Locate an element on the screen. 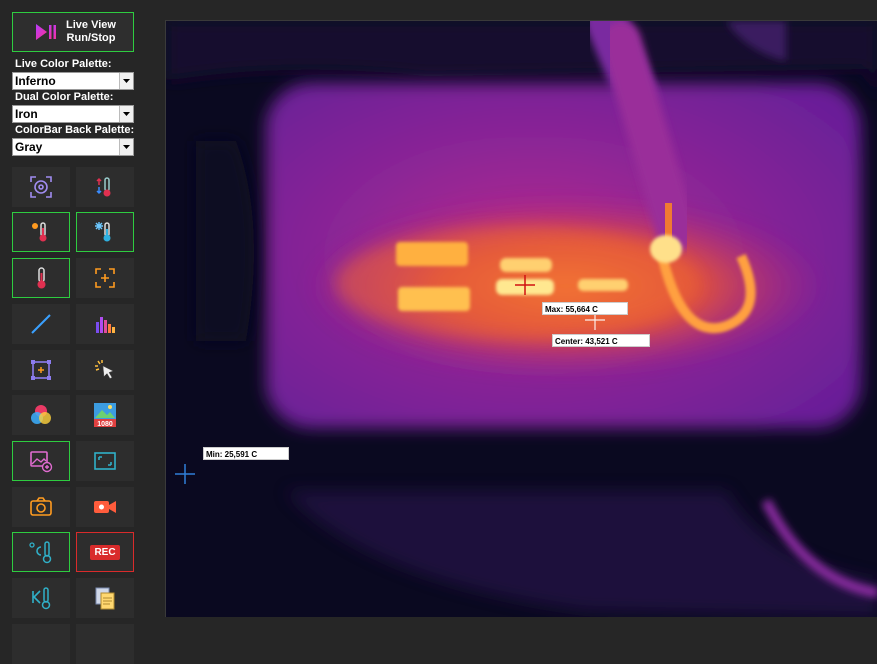 This screenshot has height=664, width=877. resolution-button: 1080 is located at coordinates (105, 415).